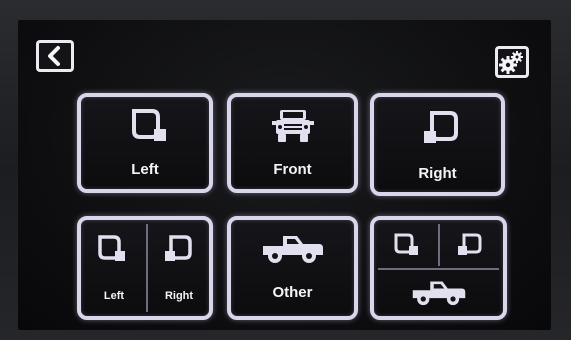  I want to click on front-view-label: Front, so click(292, 169).